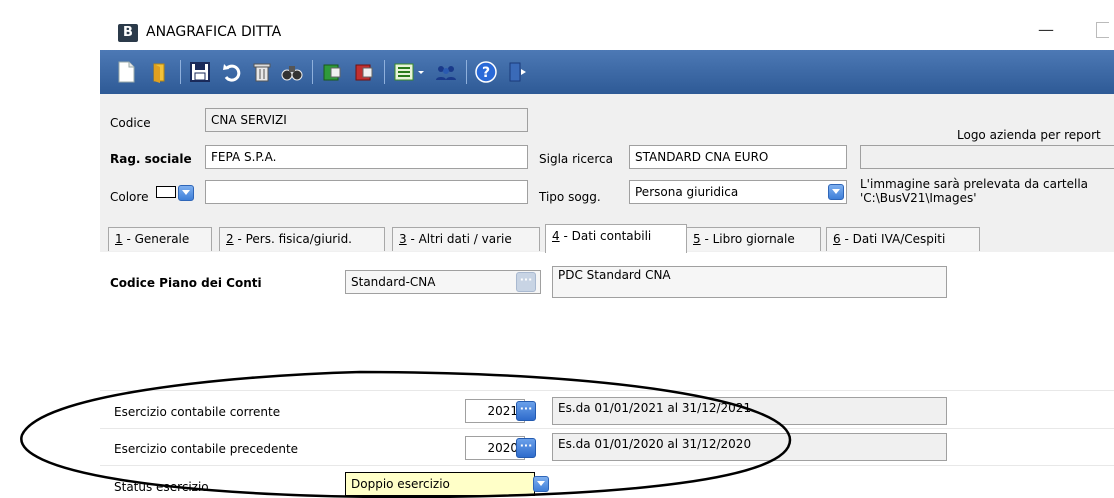 This screenshot has width=1114, height=498. Describe the element at coordinates (749, 282) in the screenshot. I see `piano-conti-description: PDC Standard CNA` at that location.